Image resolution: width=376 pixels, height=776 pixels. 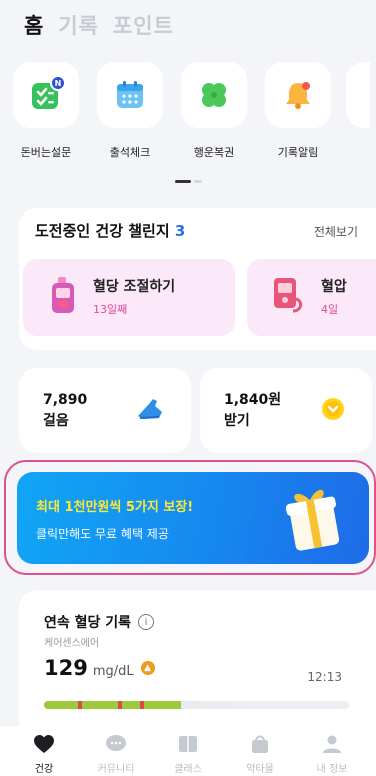 What do you see at coordinates (214, 95) in the screenshot?
I see `clover-icon` at bounding box center [214, 95].